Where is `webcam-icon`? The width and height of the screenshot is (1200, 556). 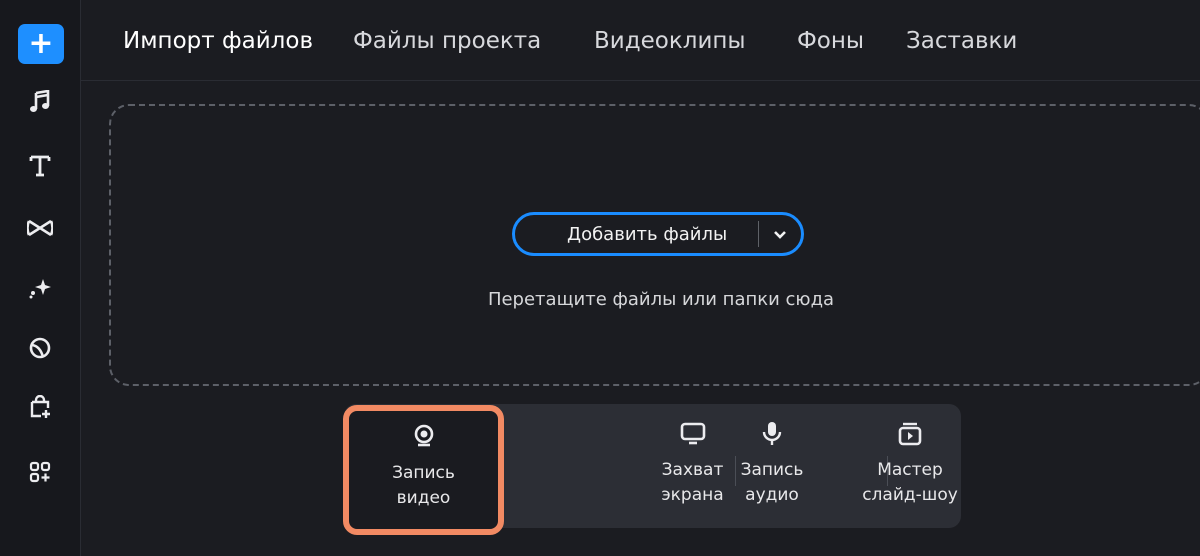
webcam-icon is located at coordinates (424, 437).